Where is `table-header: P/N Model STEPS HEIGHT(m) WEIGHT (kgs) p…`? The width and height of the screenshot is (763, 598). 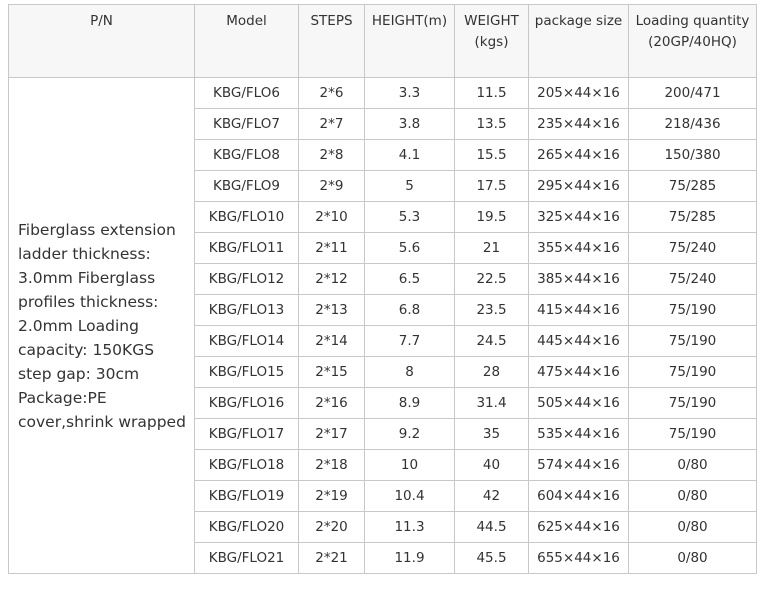 table-header: P/N Model STEPS HEIGHT(m) WEIGHT (kgs) p… is located at coordinates (382, 41).